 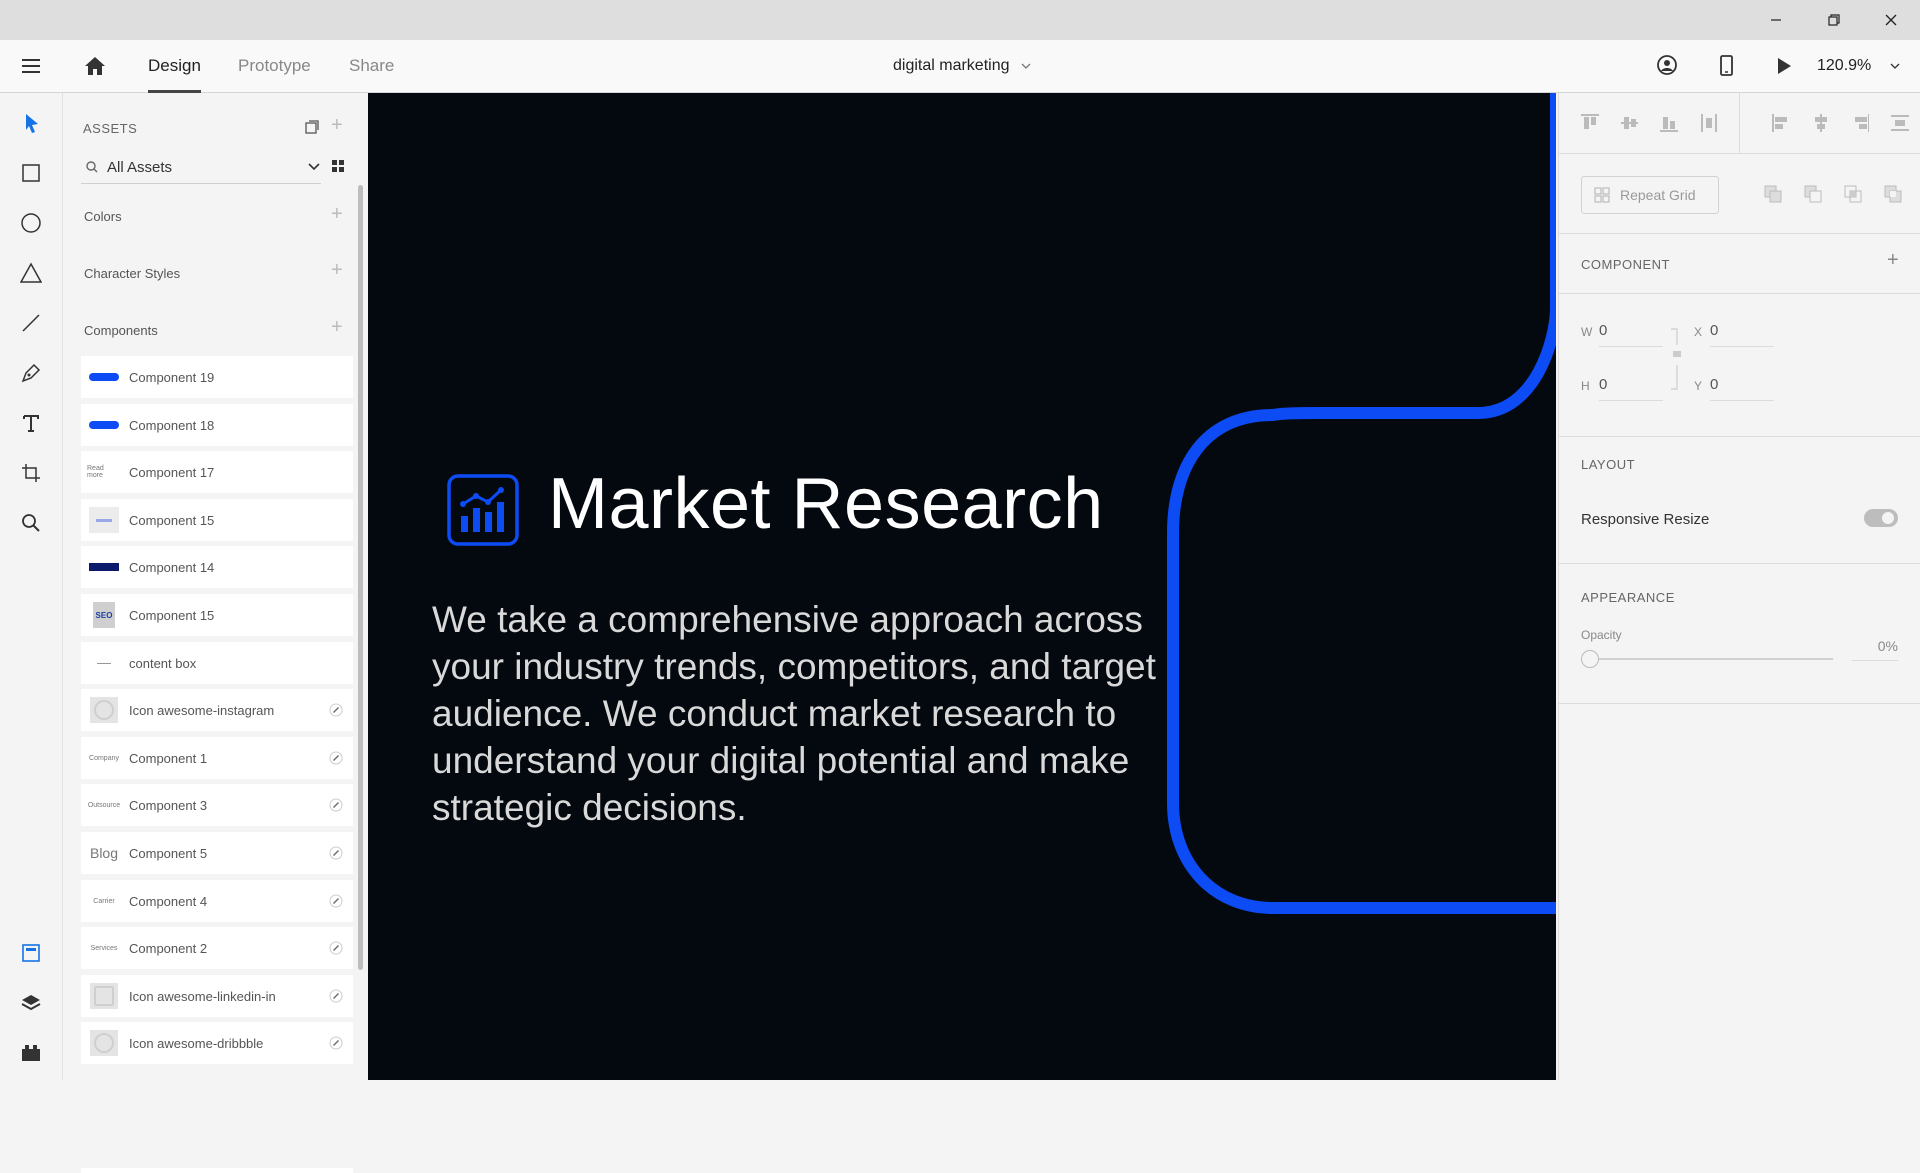 What do you see at coordinates (31, 373) in the screenshot?
I see `pen-tool` at bounding box center [31, 373].